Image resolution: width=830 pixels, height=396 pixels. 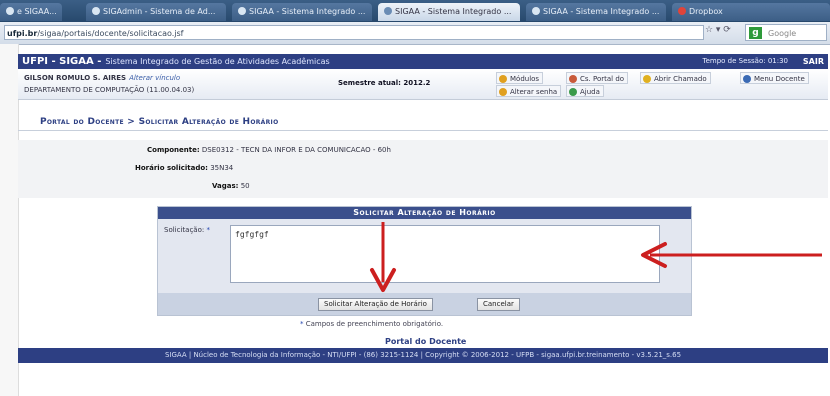 I want to click on modules-button: Módulos, so click(x=520, y=78).